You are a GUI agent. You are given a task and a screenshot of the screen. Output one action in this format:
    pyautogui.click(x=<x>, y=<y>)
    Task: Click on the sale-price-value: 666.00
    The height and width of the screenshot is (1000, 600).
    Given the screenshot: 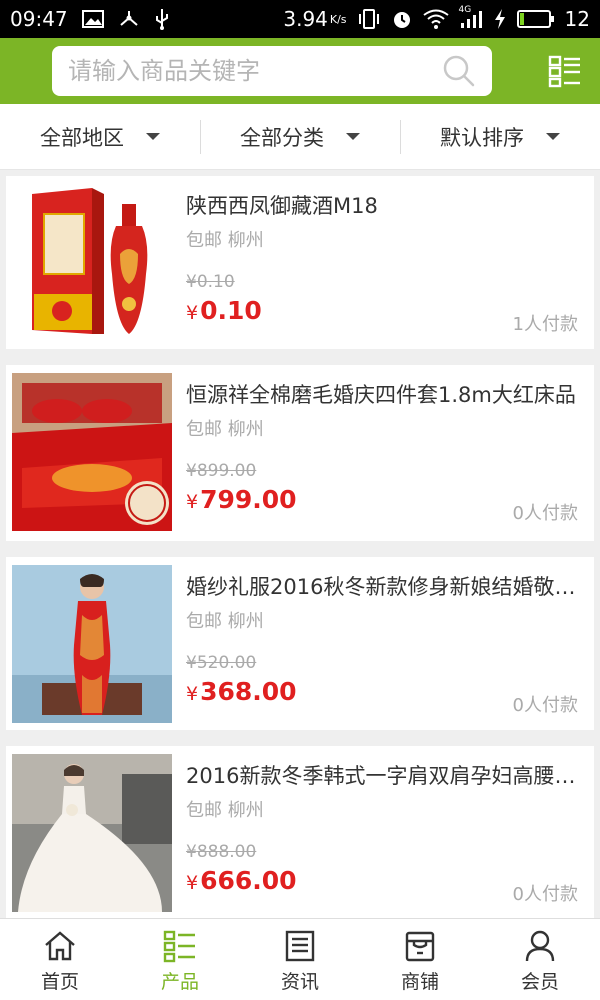 What is the action you would take?
    pyautogui.click(x=248, y=880)
    